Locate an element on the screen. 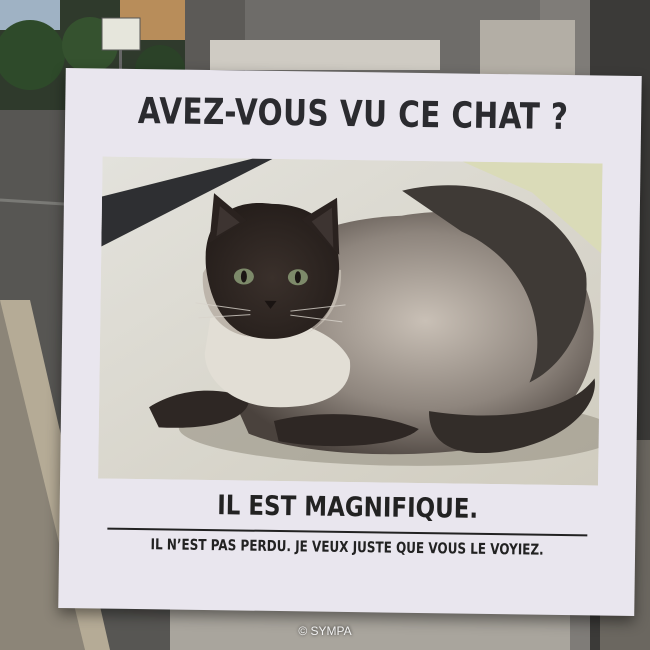  watermark-credit: © SYMPA is located at coordinates (325, 631).